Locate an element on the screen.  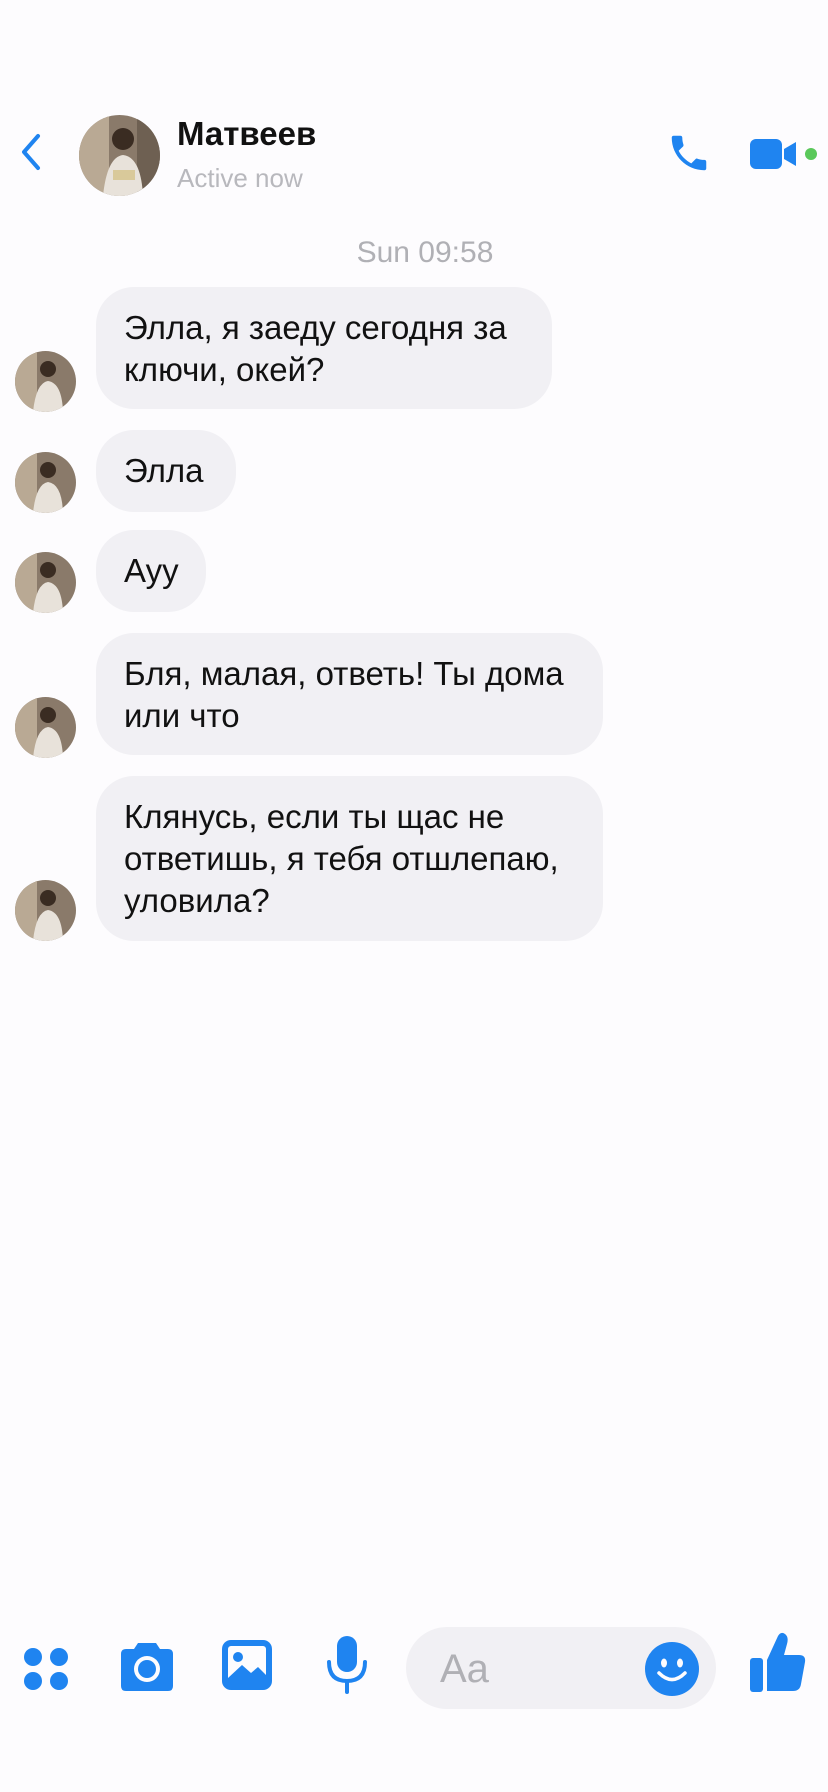
apps-grid-icon is located at coordinates (46, 1669).